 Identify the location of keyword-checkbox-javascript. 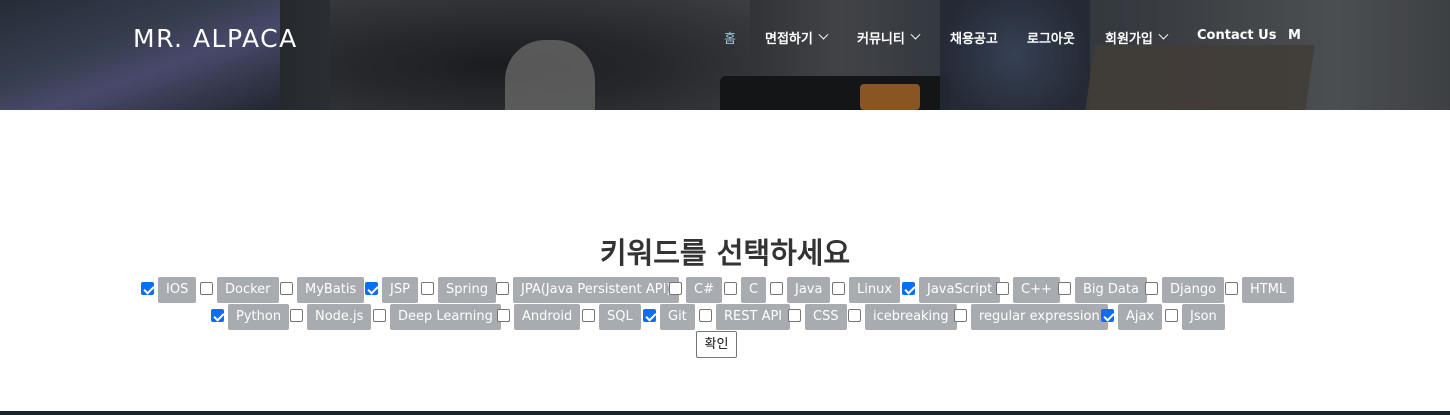
(908, 288).